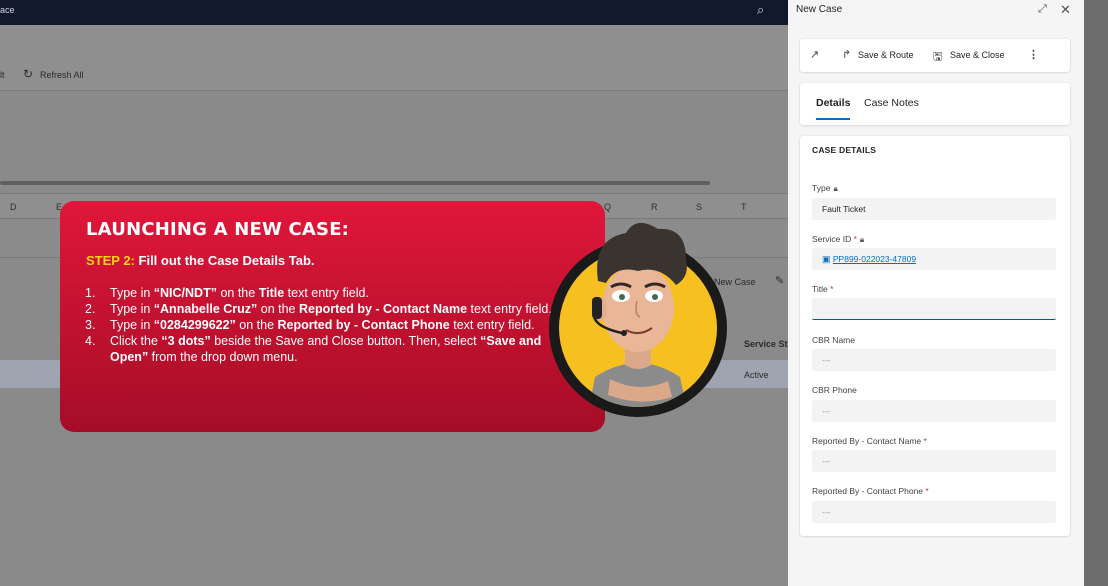 The image size is (1108, 586). I want to click on contact-name-input: ---, so click(934, 461).